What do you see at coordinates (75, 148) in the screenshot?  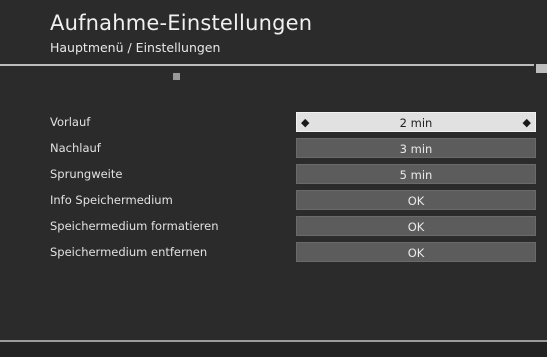 I see `setting-label-nachlauf: Nachlauf` at bounding box center [75, 148].